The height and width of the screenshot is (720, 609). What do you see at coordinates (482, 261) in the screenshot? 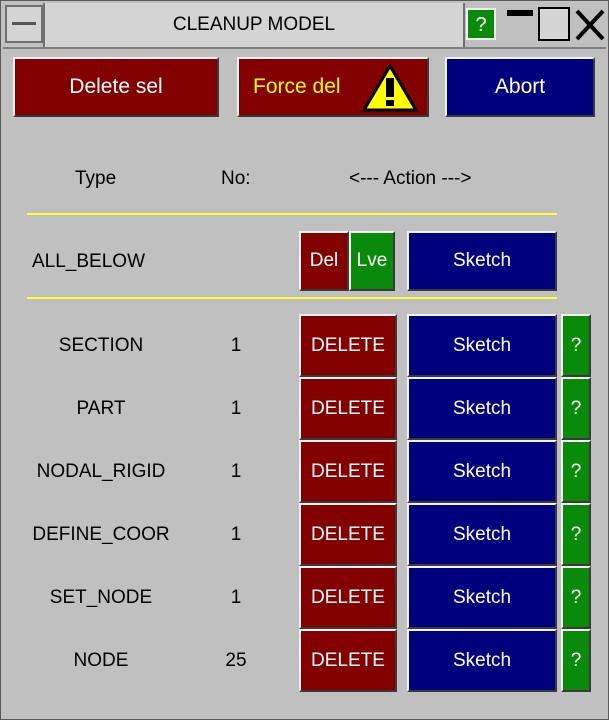
I see `sketch-all-below-button: Sketch` at bounding box center [482, 261].